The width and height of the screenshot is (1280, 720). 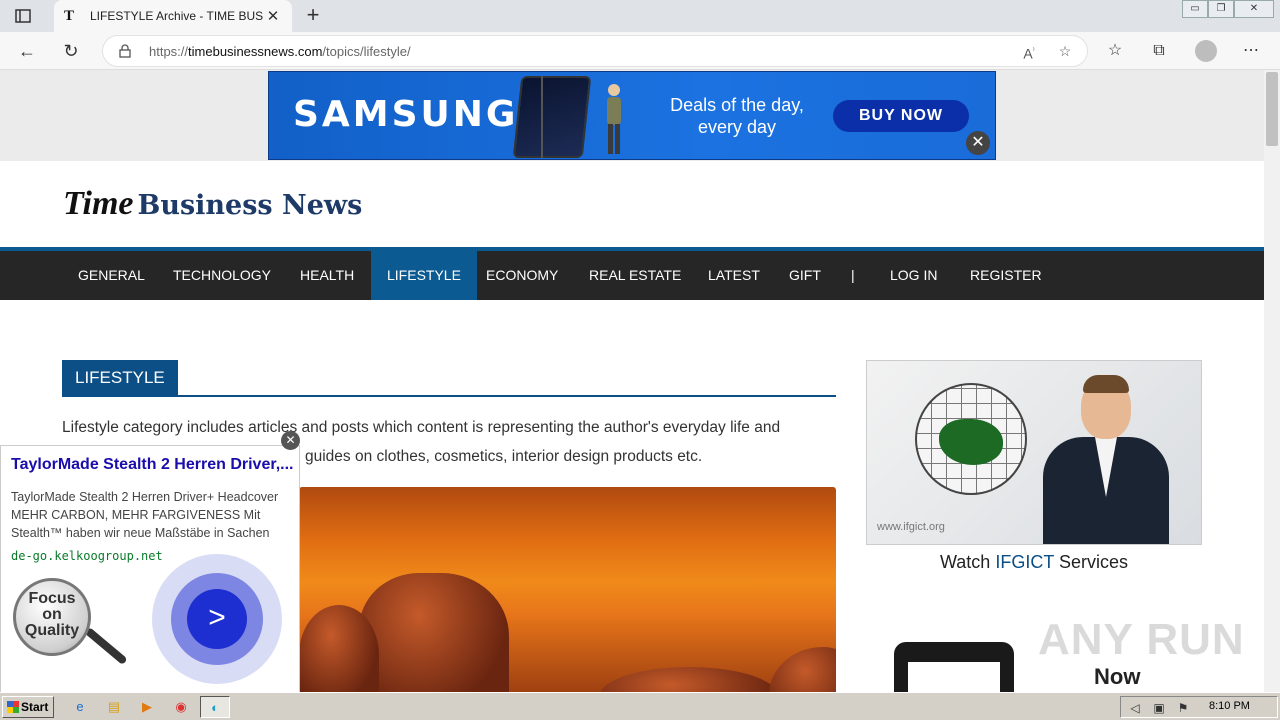 What do you see at coordinates (71, 51) in the screenshot?
I see `refresh-icon: ↻` at bounding box center [71, 51].